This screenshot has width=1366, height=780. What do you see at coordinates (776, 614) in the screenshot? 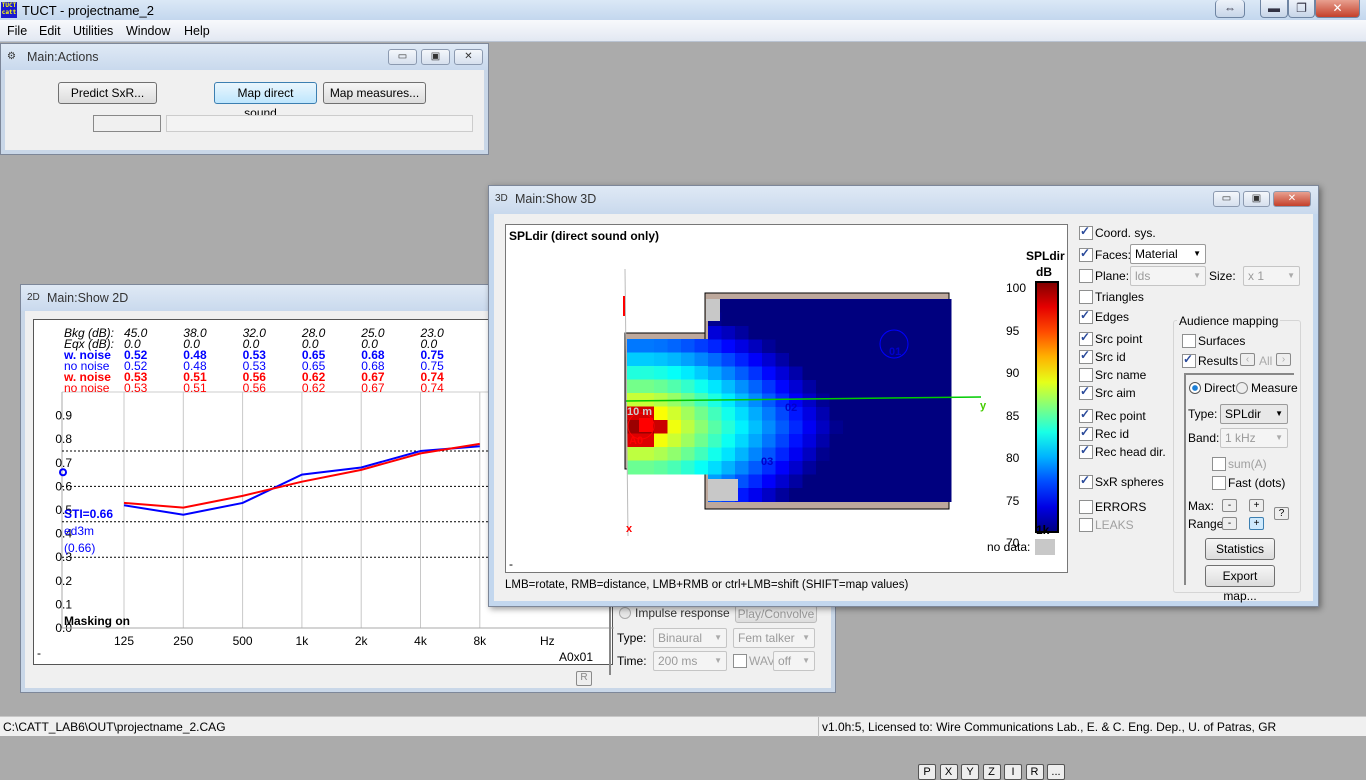
I see `play-convolve-button: Play/Convolve` at bounding box center [776, 614].